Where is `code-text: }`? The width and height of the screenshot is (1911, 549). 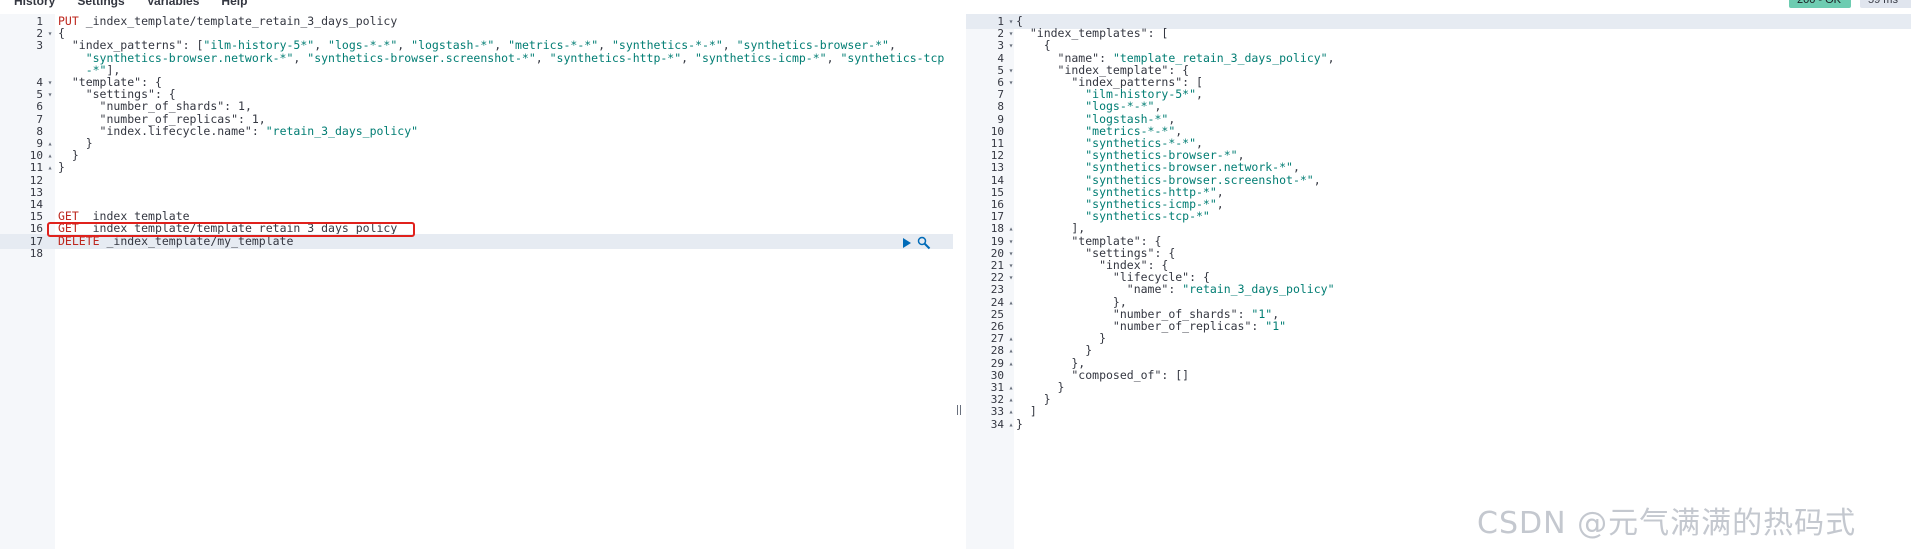
code-text: } is located at coordinates (1019, 424).